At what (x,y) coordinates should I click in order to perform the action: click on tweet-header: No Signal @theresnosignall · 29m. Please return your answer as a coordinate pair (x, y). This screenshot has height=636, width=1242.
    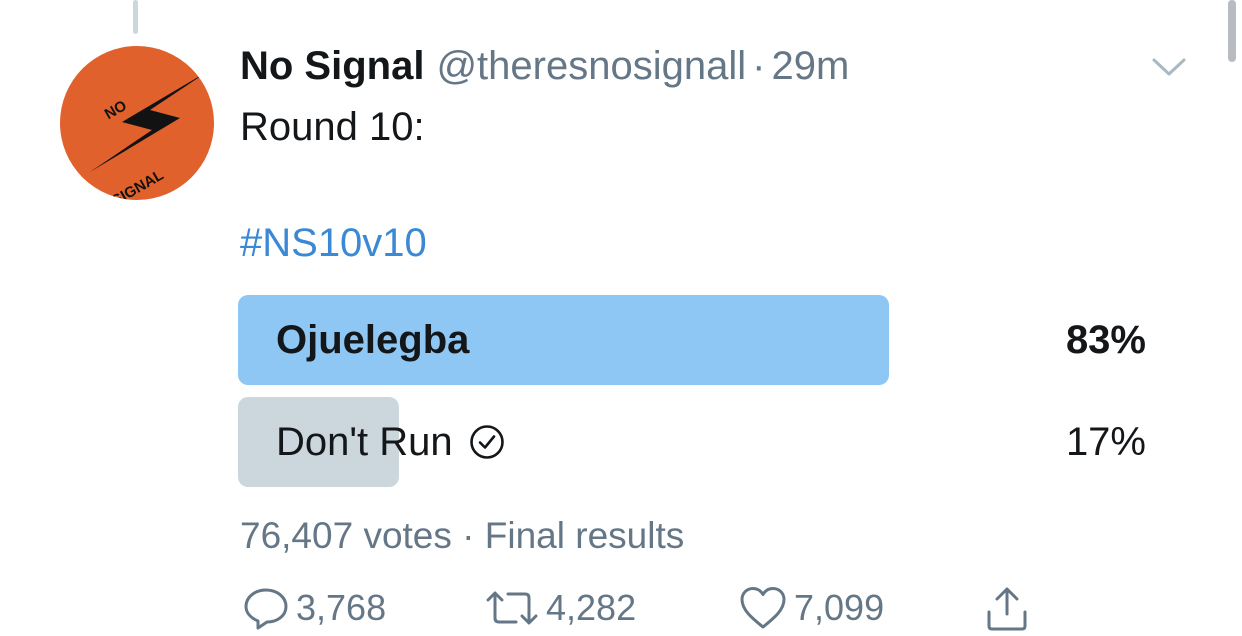
    Looking at the image, I should click on (544, 66).